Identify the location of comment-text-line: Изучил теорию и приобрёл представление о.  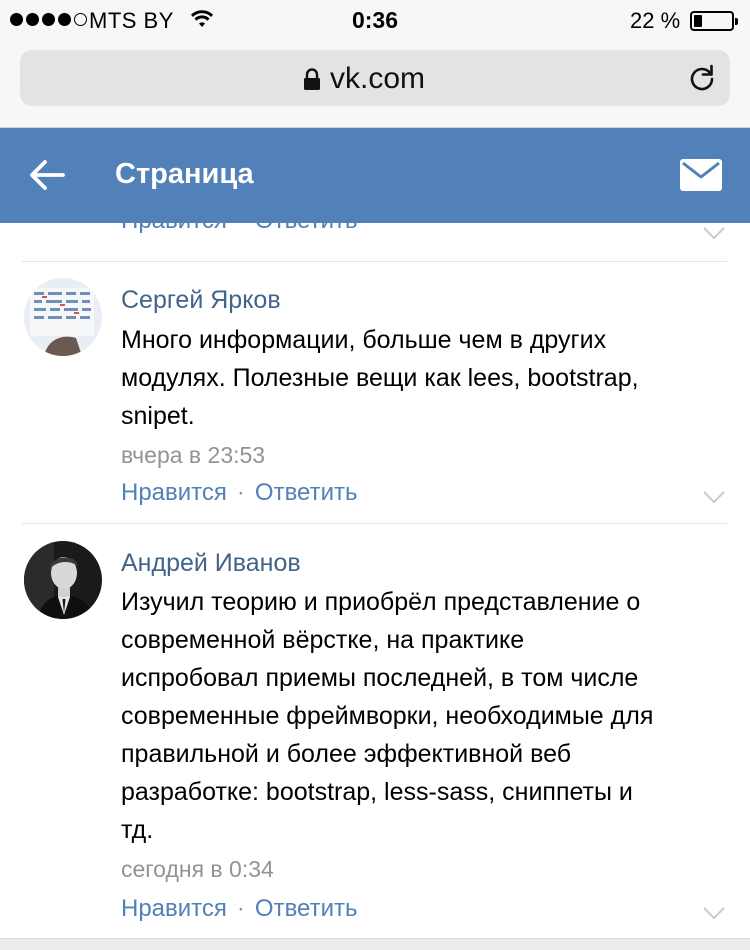
(381, 602).